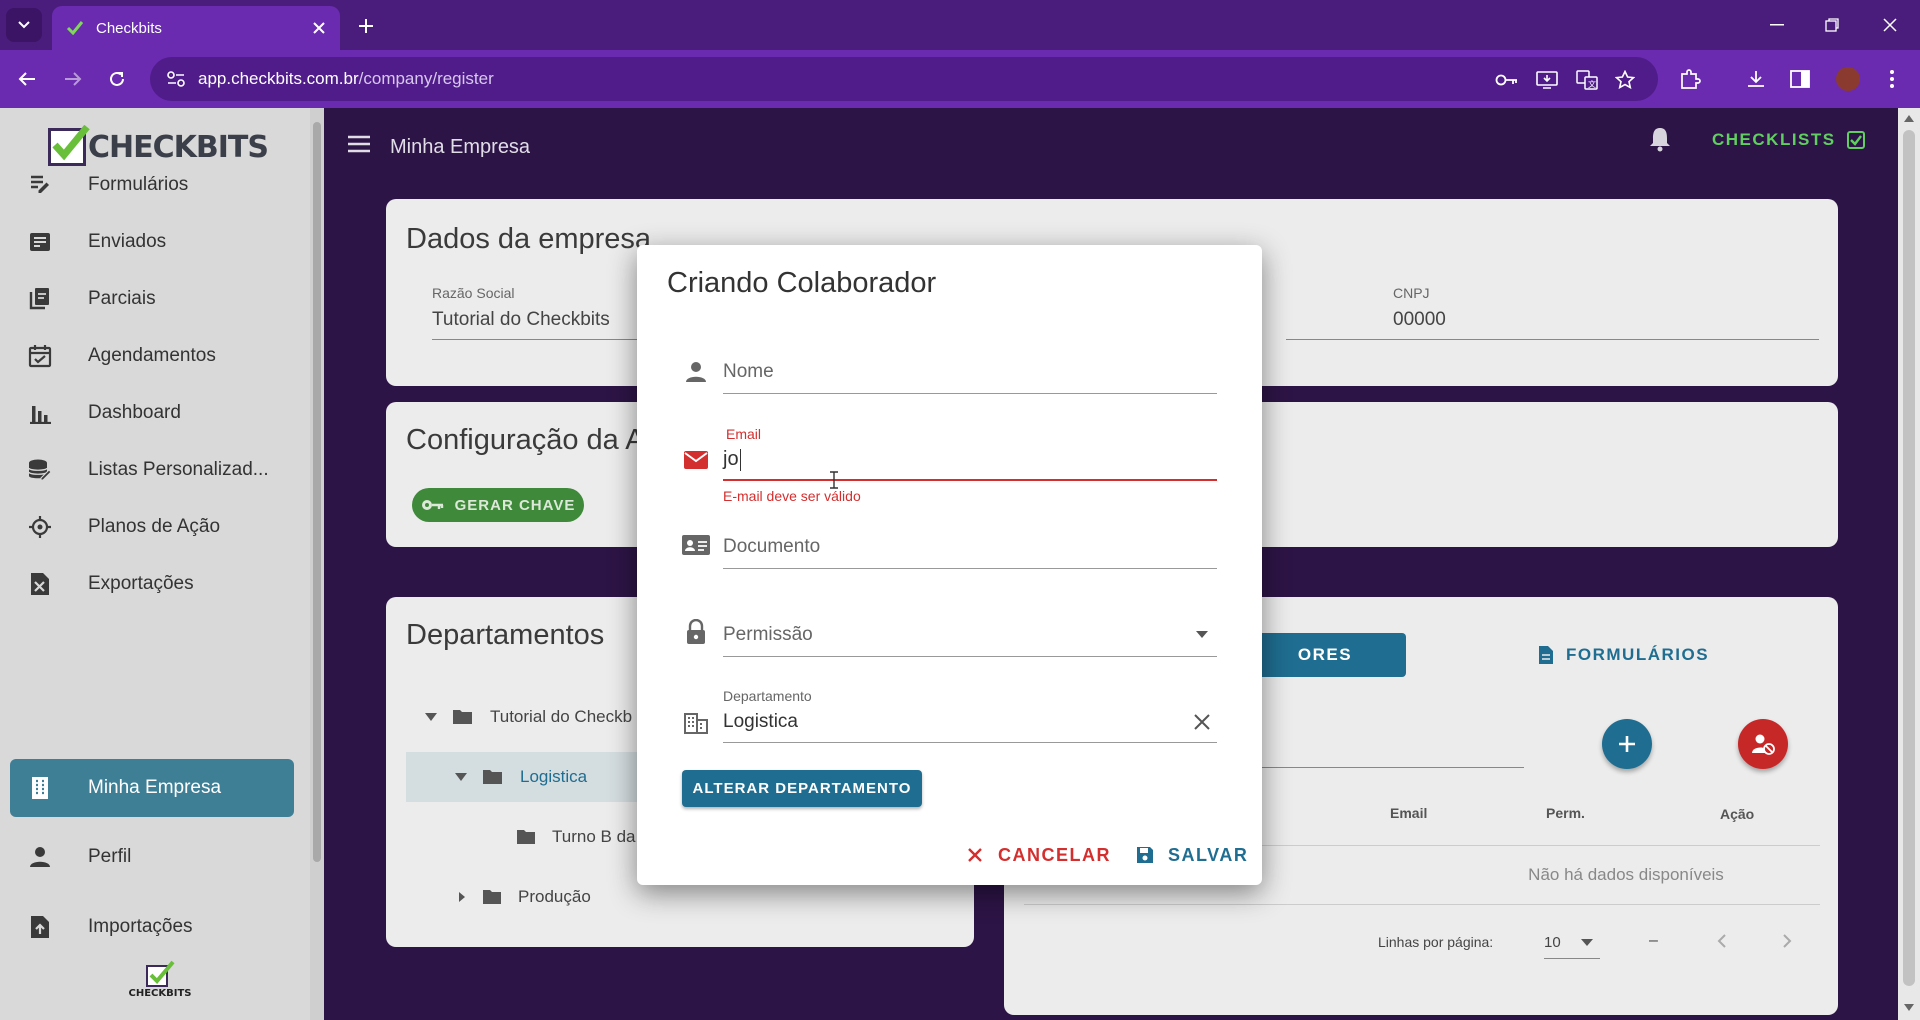  I want to click on browser-toolbar: app.checkbits.com.br/company/register 文, so click(960, 79).